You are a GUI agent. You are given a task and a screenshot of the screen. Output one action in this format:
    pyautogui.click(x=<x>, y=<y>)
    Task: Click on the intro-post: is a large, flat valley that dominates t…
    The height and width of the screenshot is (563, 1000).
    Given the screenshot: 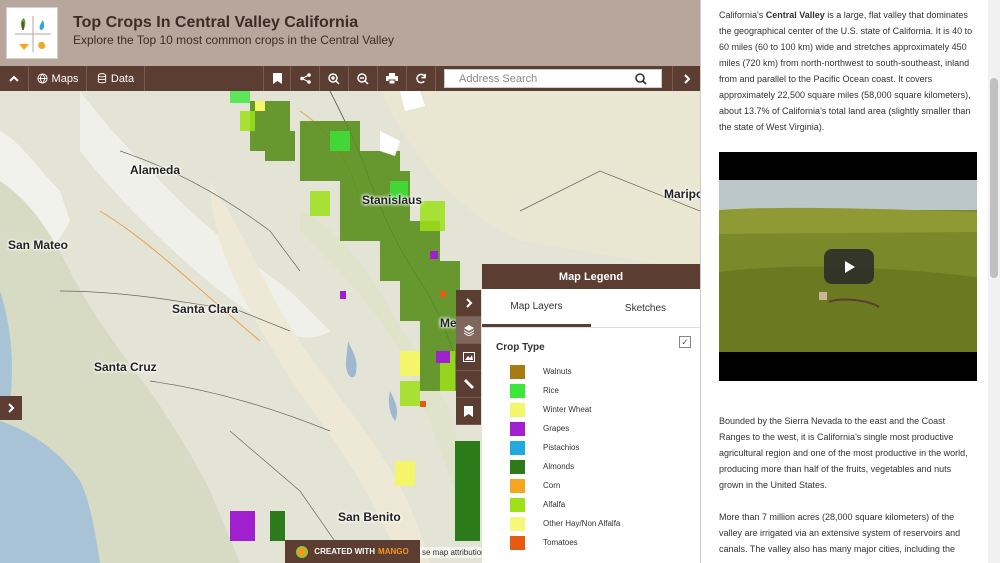 What is the action you would take?
    pyautogui.click(x=846, y=71)
    